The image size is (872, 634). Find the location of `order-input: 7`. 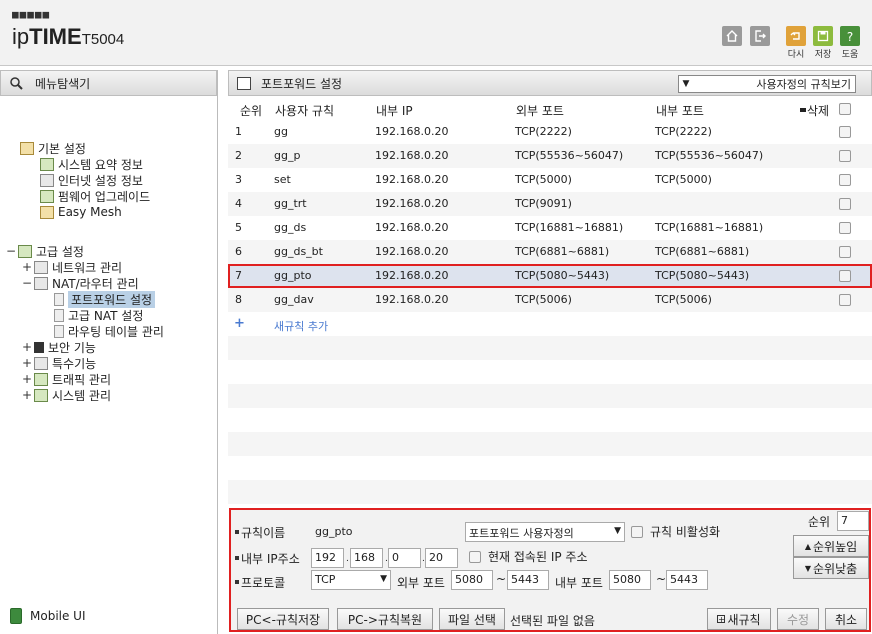

order-input: 7 is located at coordinates (853, 521).